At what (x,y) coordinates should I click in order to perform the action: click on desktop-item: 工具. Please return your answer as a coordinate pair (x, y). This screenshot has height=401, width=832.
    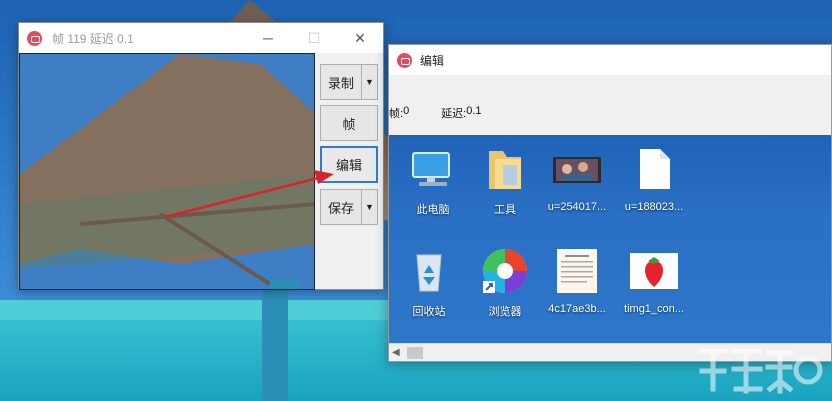
    Looking at the image, I should click on (505, 181).